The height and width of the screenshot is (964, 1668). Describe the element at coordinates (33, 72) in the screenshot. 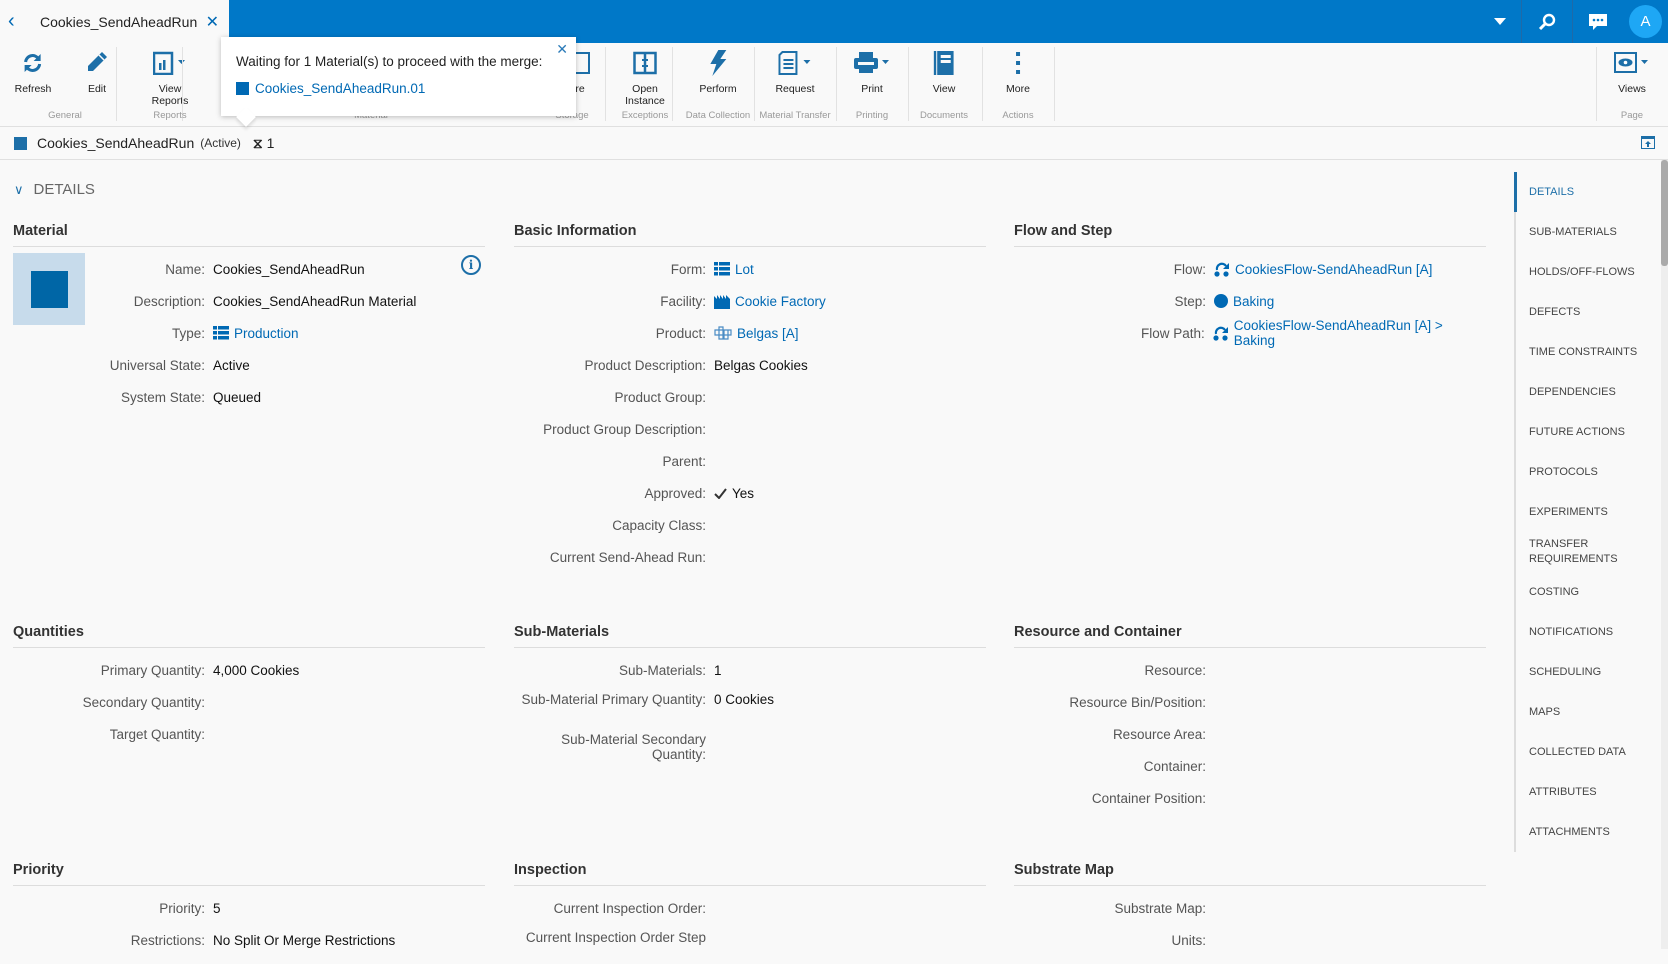

I see `refresh-button: Refresh` at that location.